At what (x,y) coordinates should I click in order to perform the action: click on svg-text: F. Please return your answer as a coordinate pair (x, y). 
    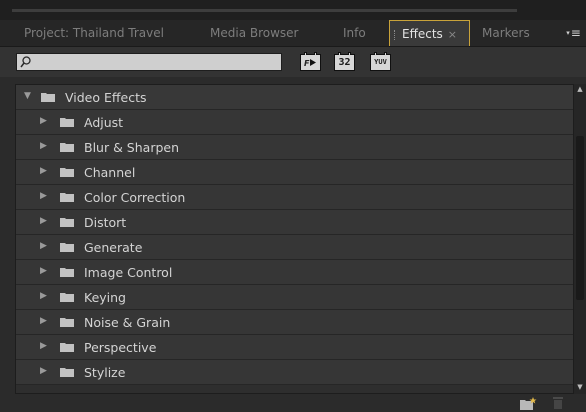
    Looking at the image, I should click on (307, 63).